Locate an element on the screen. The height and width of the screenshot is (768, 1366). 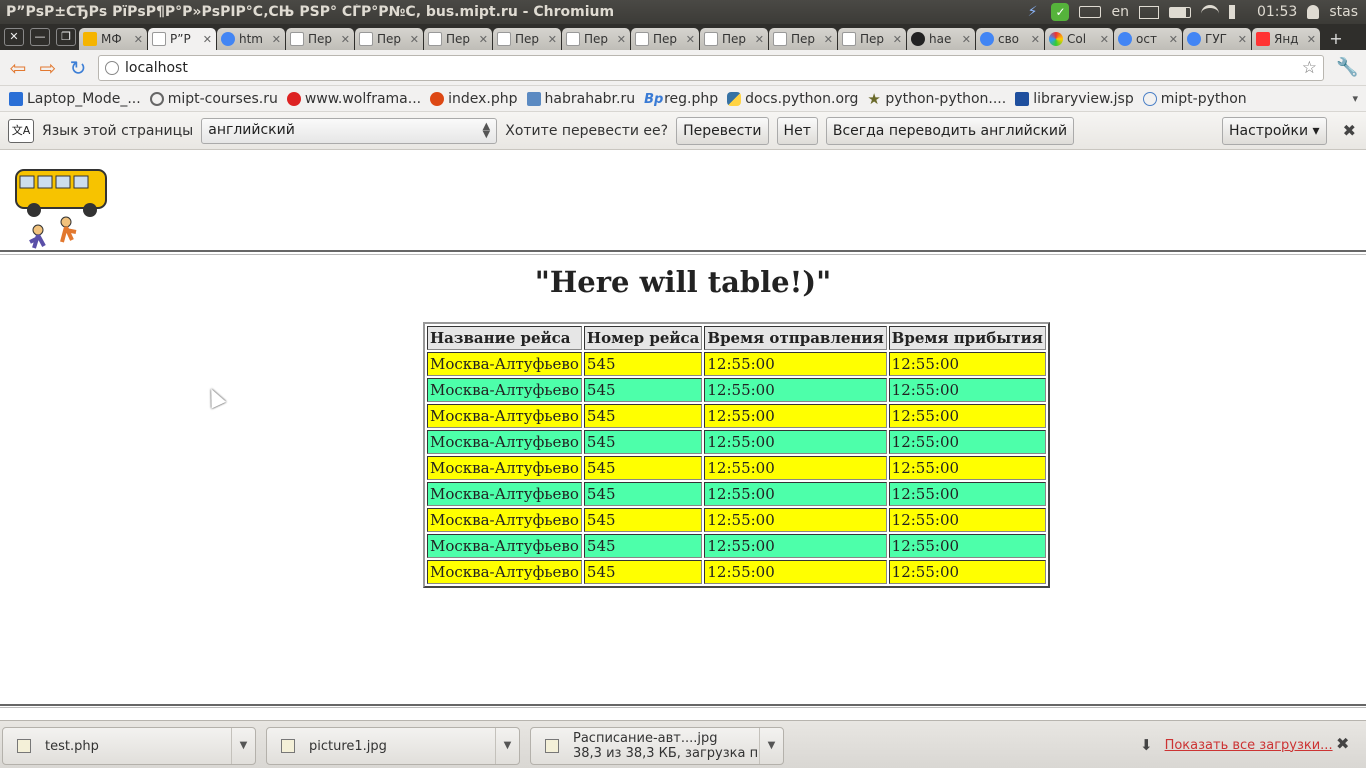
user-name: stas is located at coordinates (1343, 12).